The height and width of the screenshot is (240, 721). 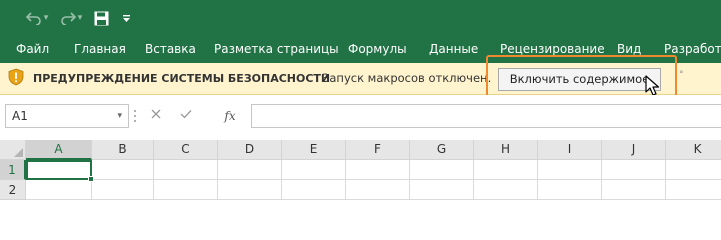 What do you see at coordinates (13, 150) in the screenshot?
I see `select-all-button` at bounding box center [13, 150].